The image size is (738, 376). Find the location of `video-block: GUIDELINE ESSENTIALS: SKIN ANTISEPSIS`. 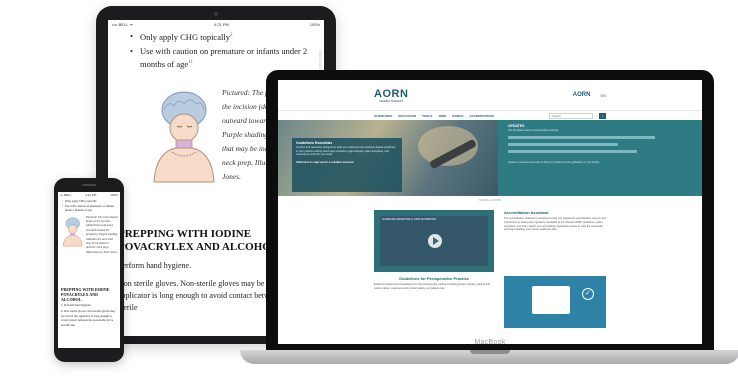

video-block: GUIDELINE ESSENTIALS: SKIN ANTISEPSIS is located at coordinates (434, 241).